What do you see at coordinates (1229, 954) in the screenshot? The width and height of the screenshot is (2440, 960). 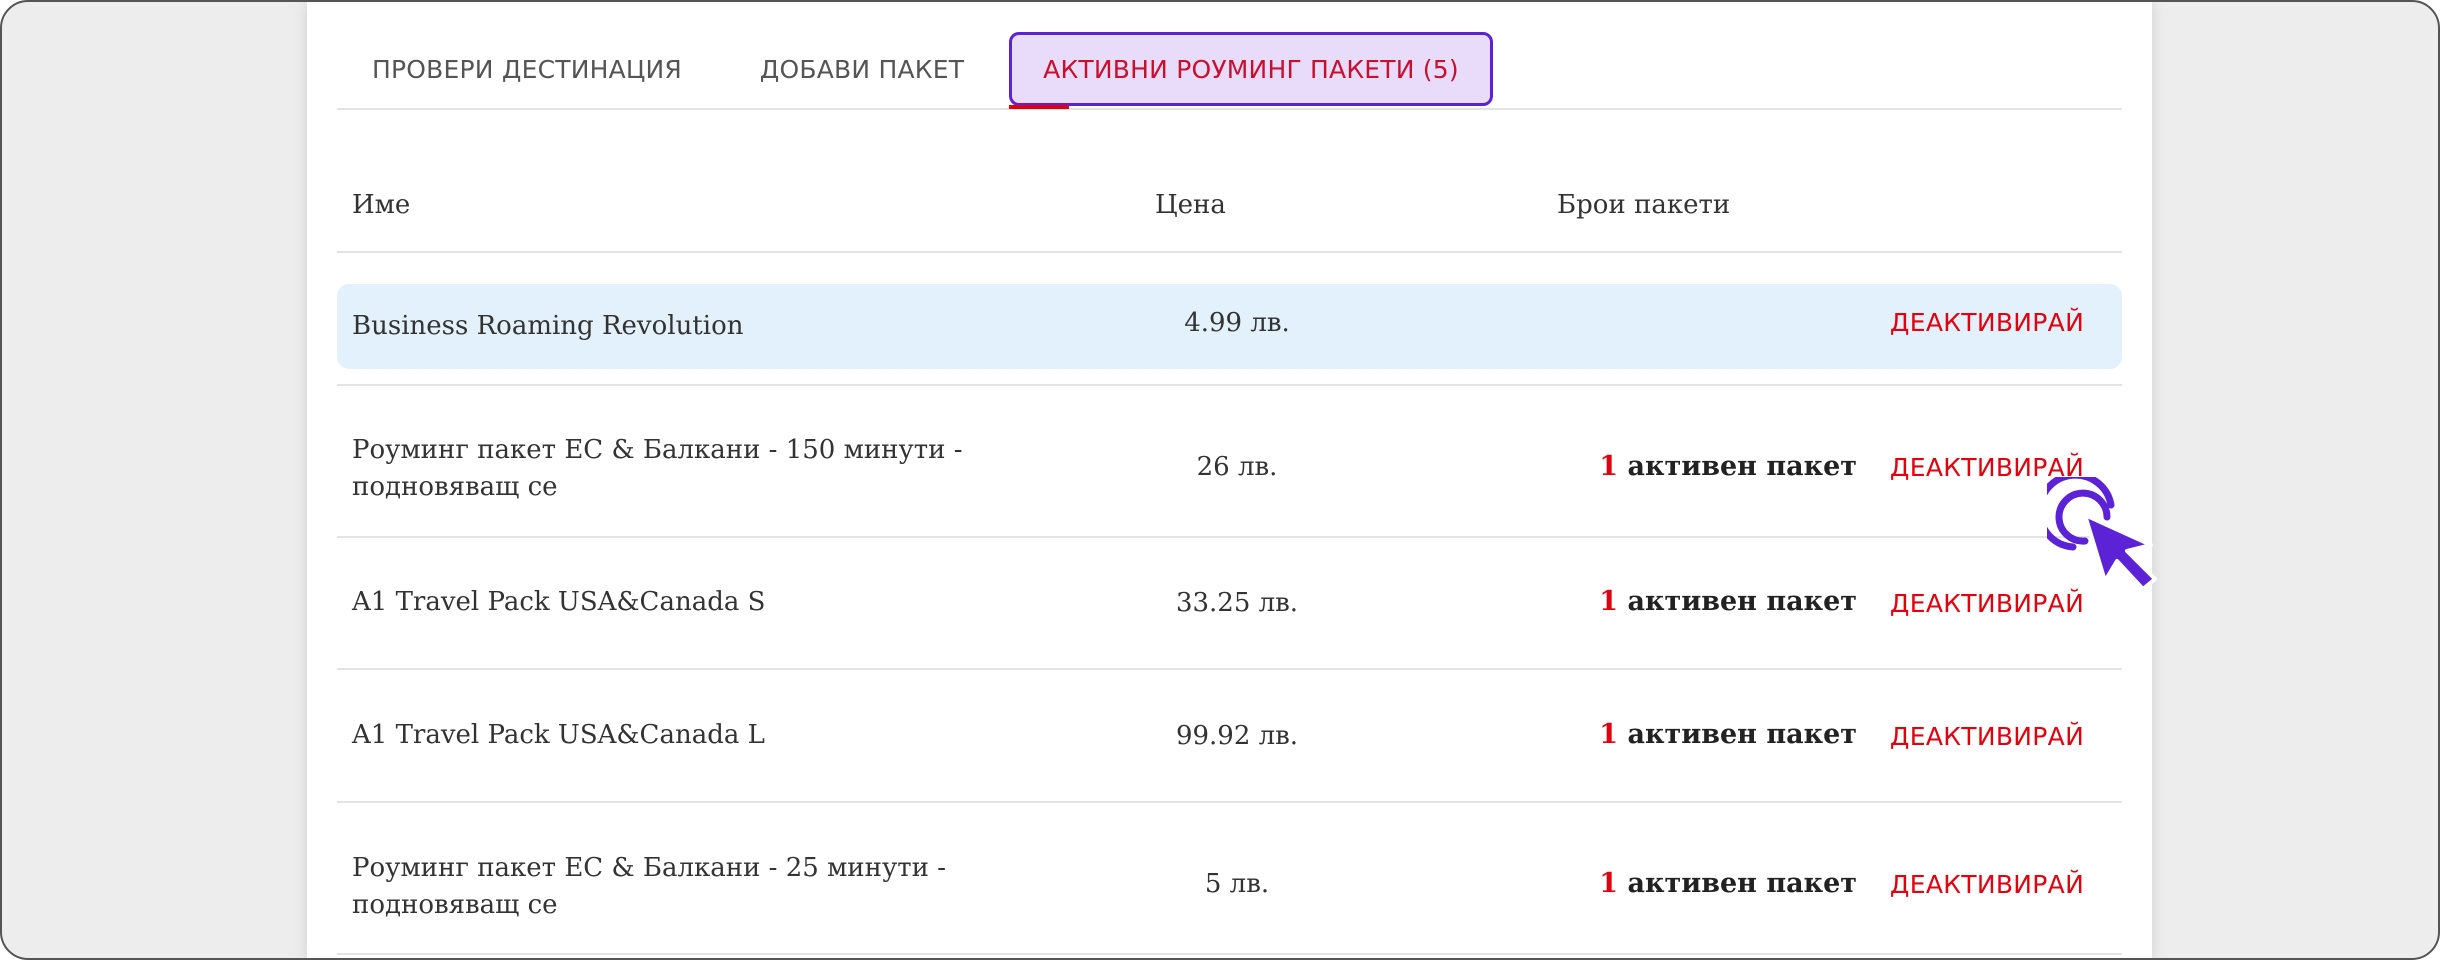 I see `row-divider` at bounding box center [1229, 954].